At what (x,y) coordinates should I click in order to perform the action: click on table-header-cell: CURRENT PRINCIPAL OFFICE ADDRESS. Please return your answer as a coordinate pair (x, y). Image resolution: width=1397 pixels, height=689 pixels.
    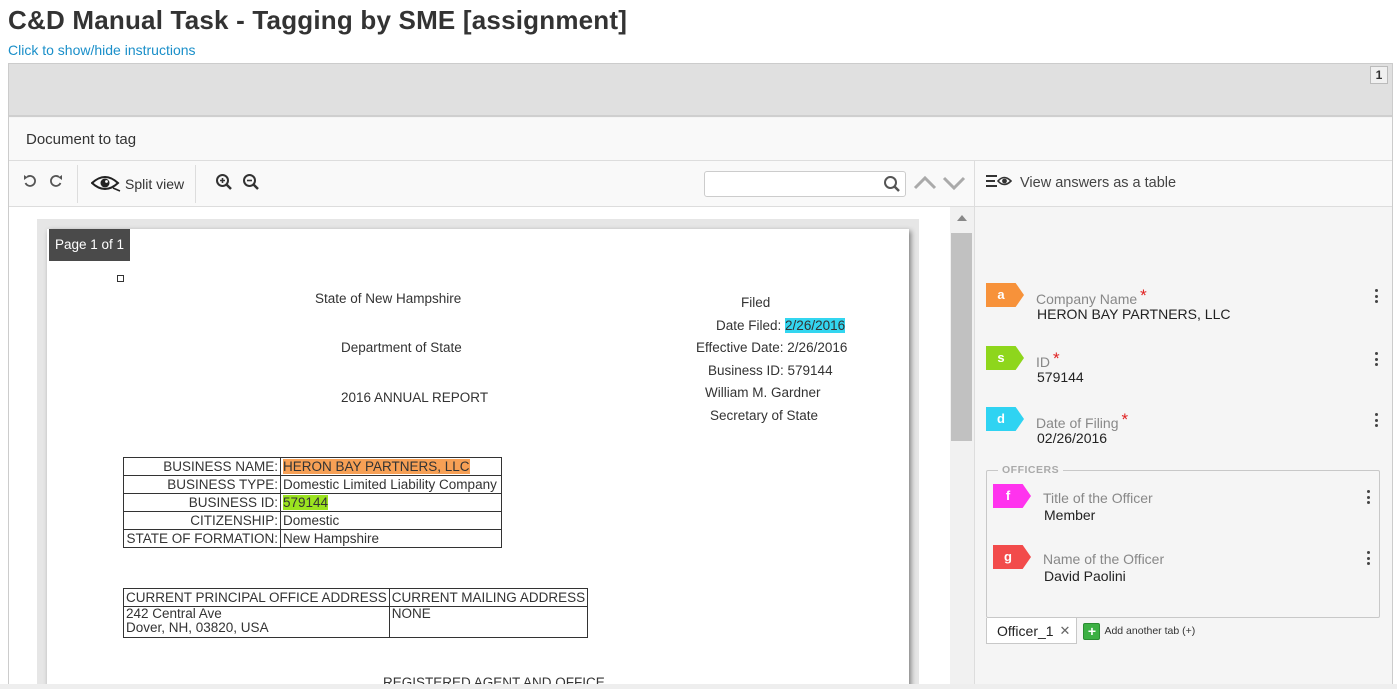
    Looking at the image, I should click on (256, 597).